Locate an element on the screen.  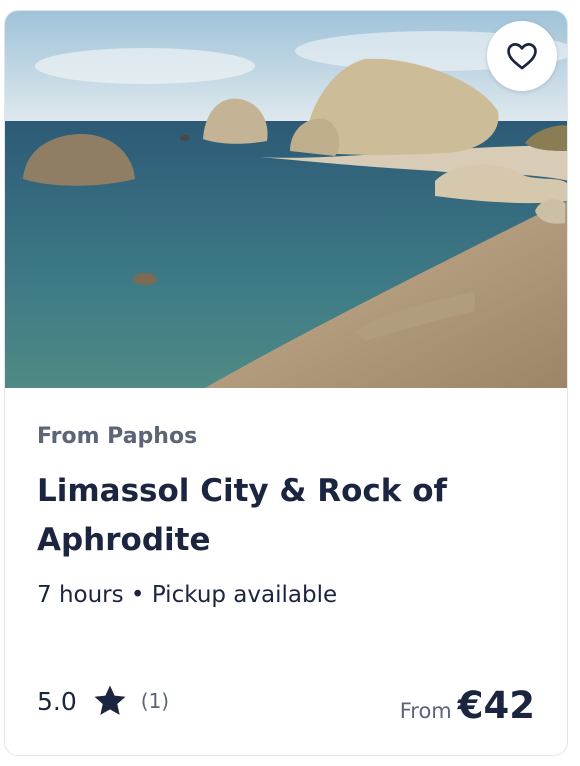
origin-label: From Paphos is located at coordinates (117, 436).